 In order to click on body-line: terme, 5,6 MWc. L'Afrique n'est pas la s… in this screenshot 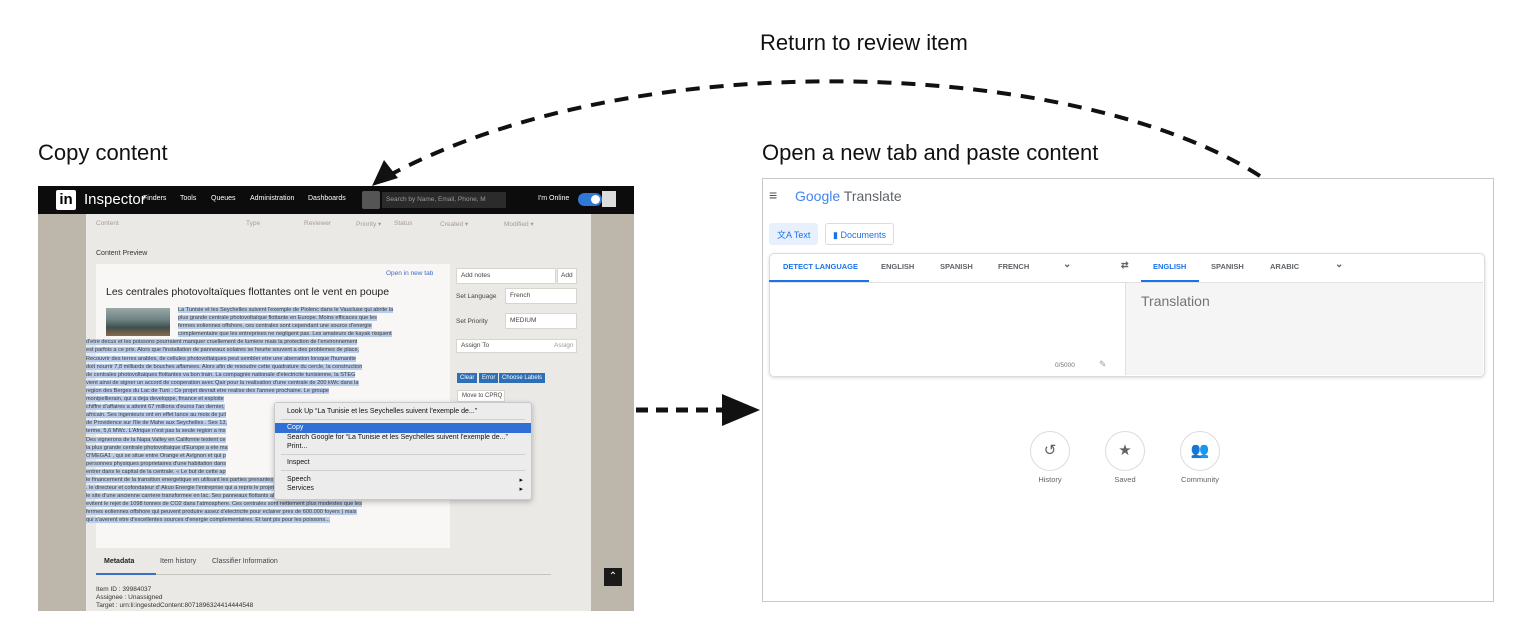, I will do `click(156, 431)`.